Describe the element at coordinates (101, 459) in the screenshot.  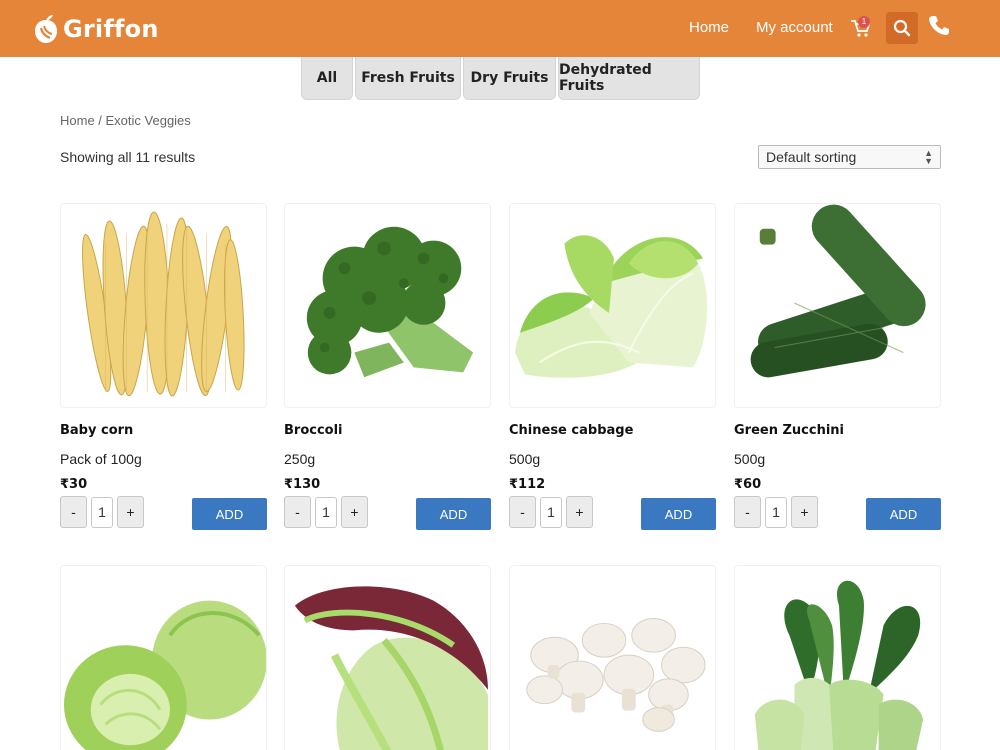
I see `product-weight: Pack of 100g` at that location.